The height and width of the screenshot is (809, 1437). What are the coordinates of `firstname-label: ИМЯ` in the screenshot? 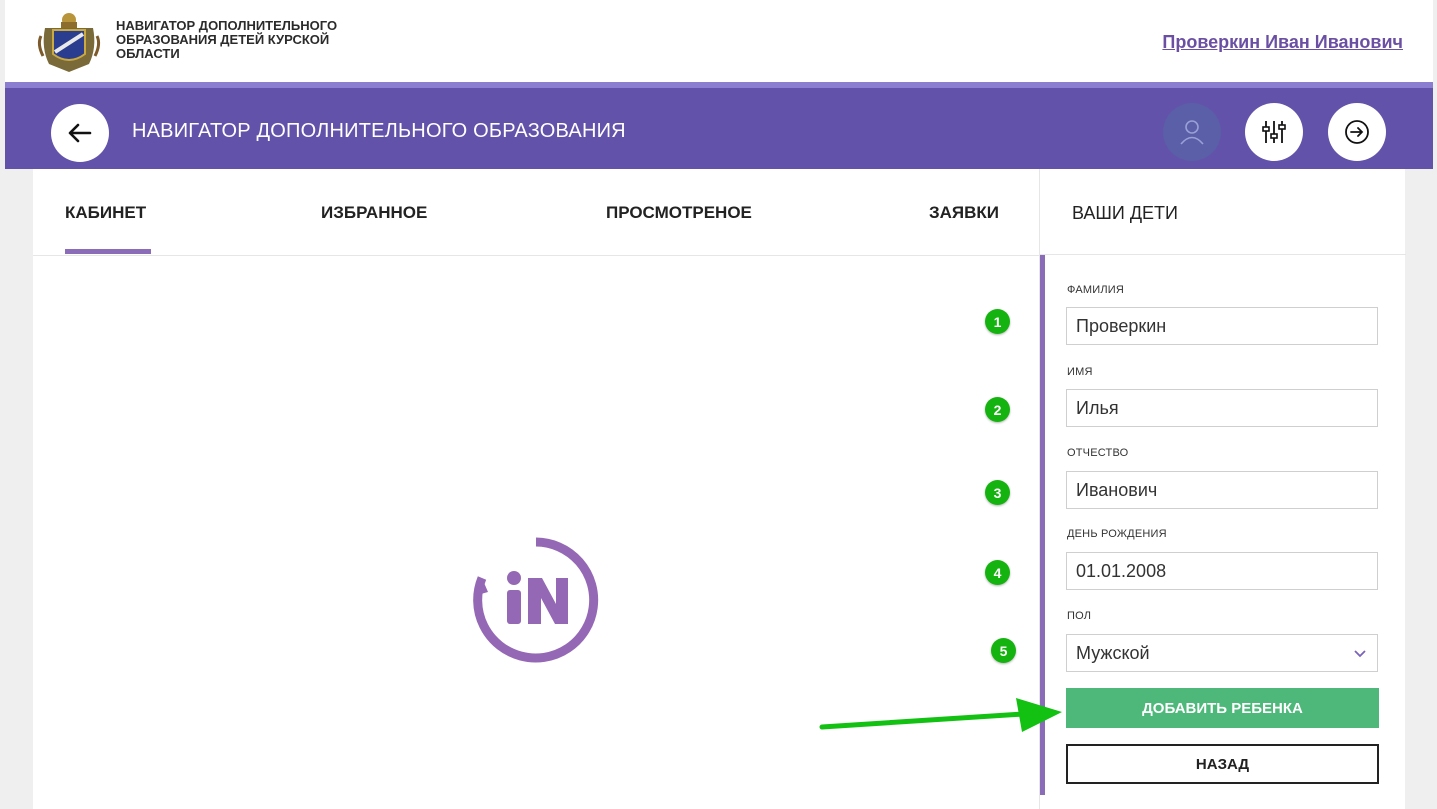 It's located at (1080, 372).